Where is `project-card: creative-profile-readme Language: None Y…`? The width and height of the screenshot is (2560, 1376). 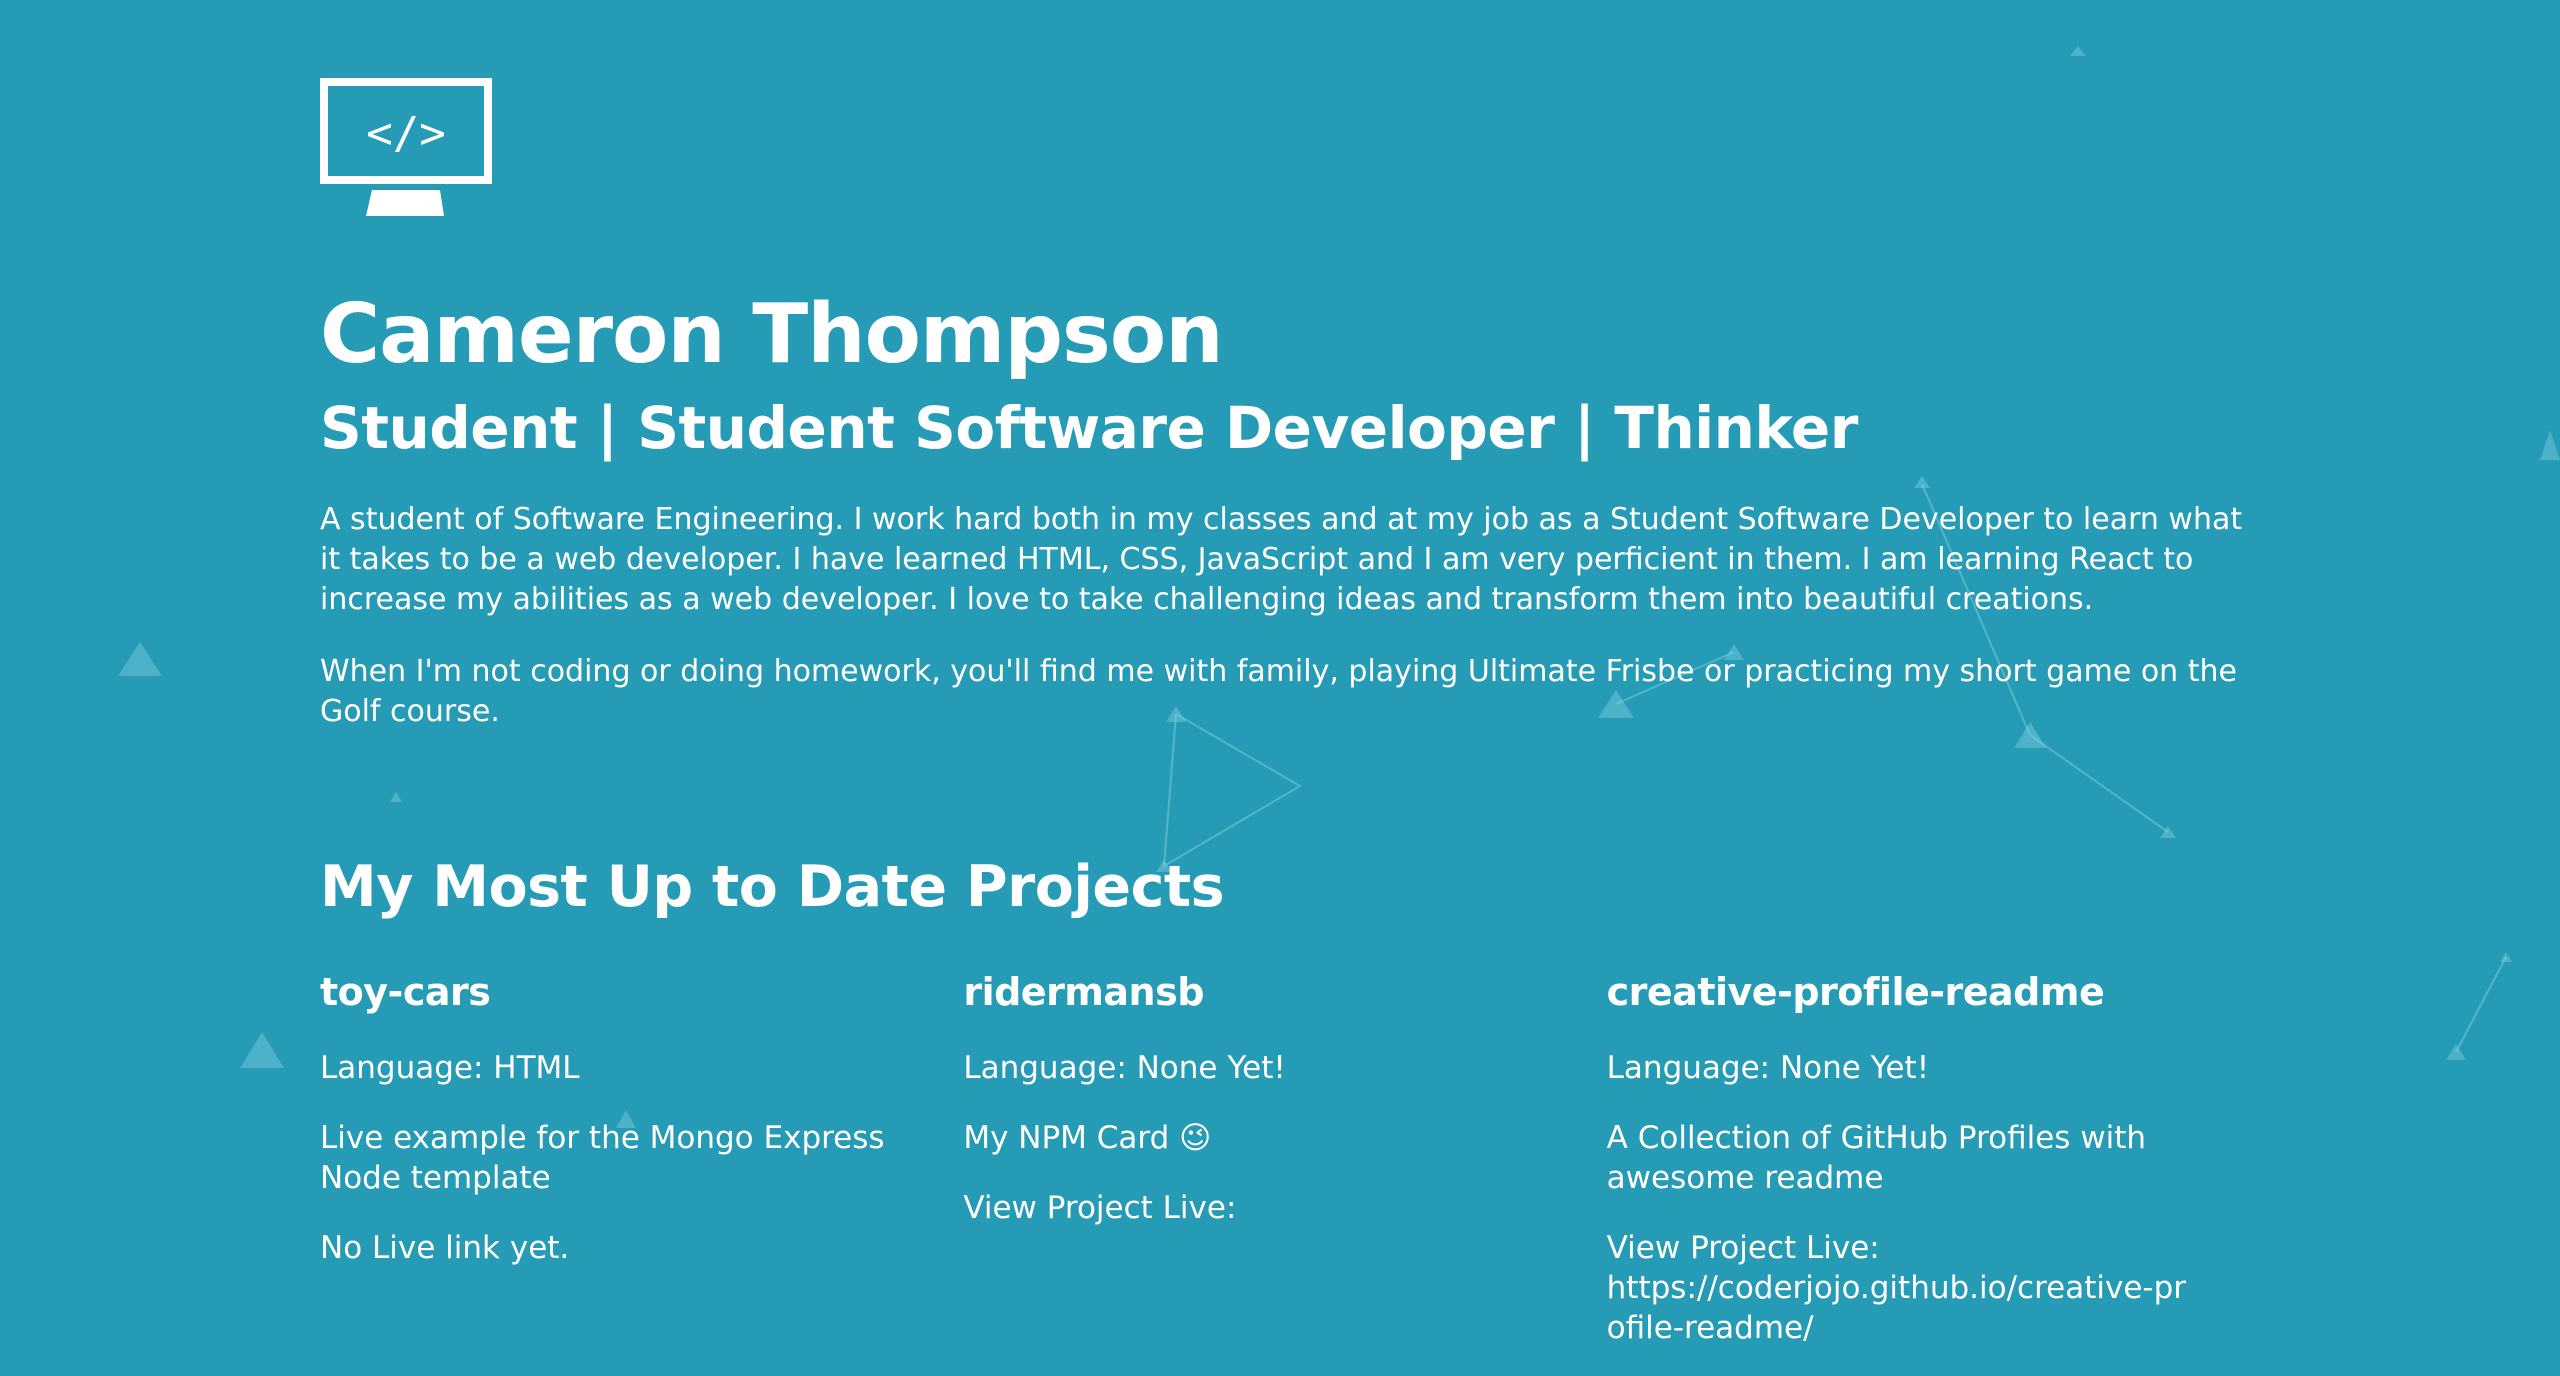 project-card: creative-profile-readme Language: None Y… is located at coordinates (1898, 1173).